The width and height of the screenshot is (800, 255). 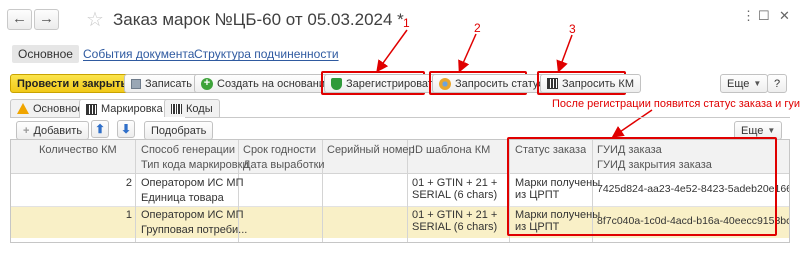 What do you see at coordinates (467, 53) in the screenshot?
I see `arrow-to-request-status` at bounding box center [467, 53].